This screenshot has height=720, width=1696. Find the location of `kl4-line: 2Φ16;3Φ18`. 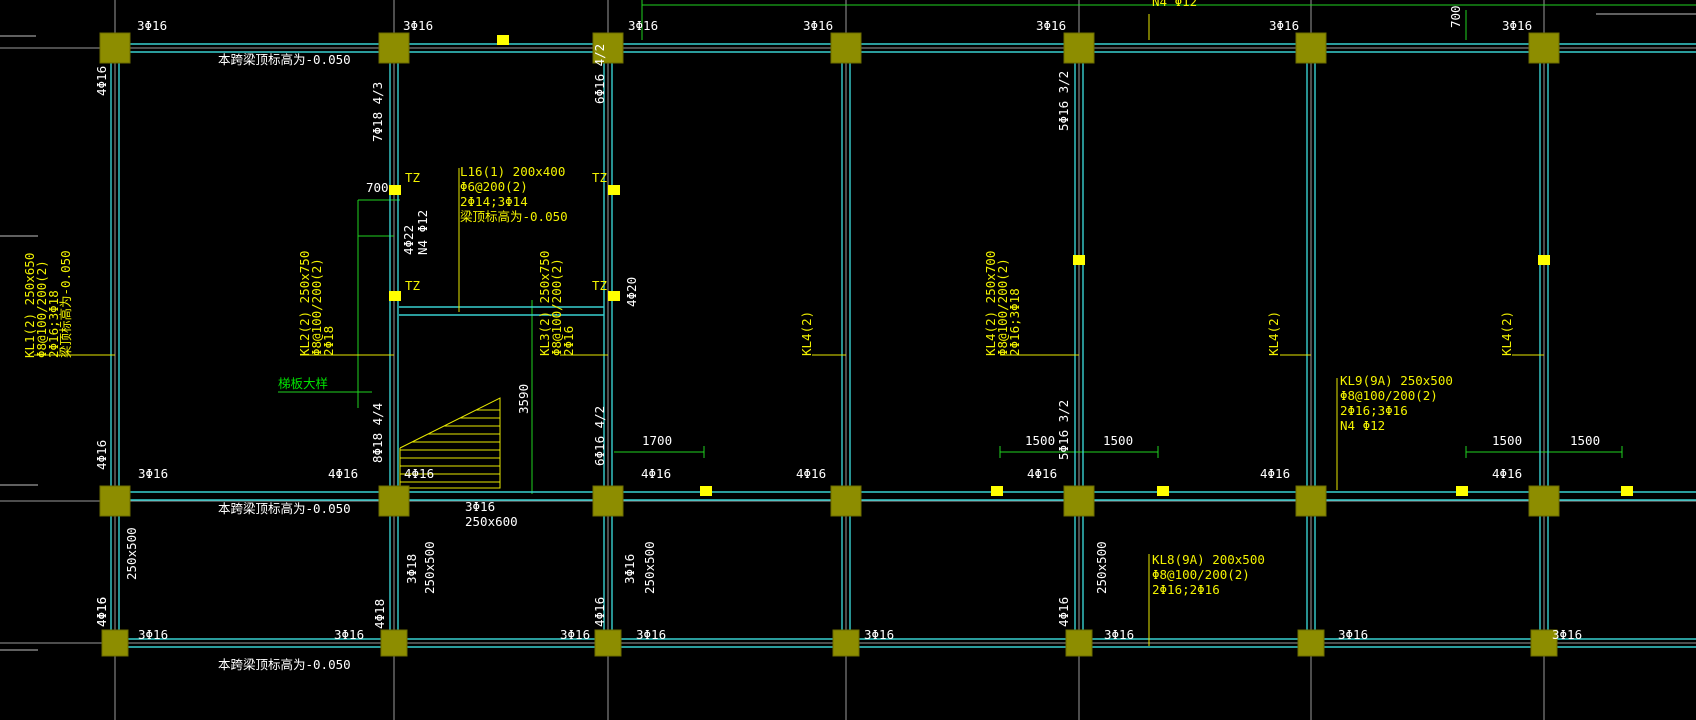

kl4-line: 2Φ16;3Φ18 is located at coordinates (1014, 322).